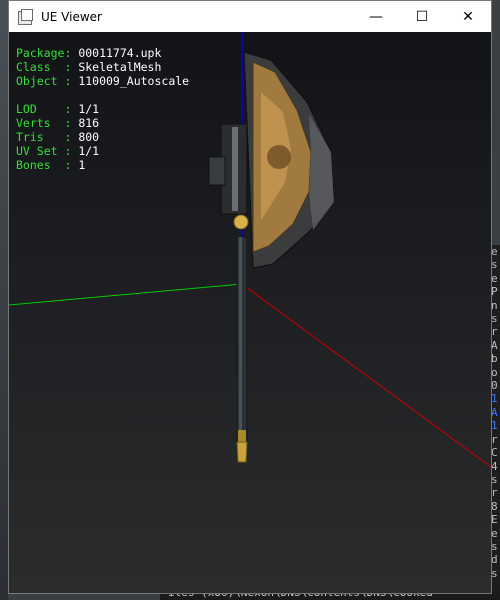 This screenshot has height=600, width=500. Describe the element at coordinates (89, 67) in the screenshot. I see `info-class: Class : SkeletalMesh` at that location.